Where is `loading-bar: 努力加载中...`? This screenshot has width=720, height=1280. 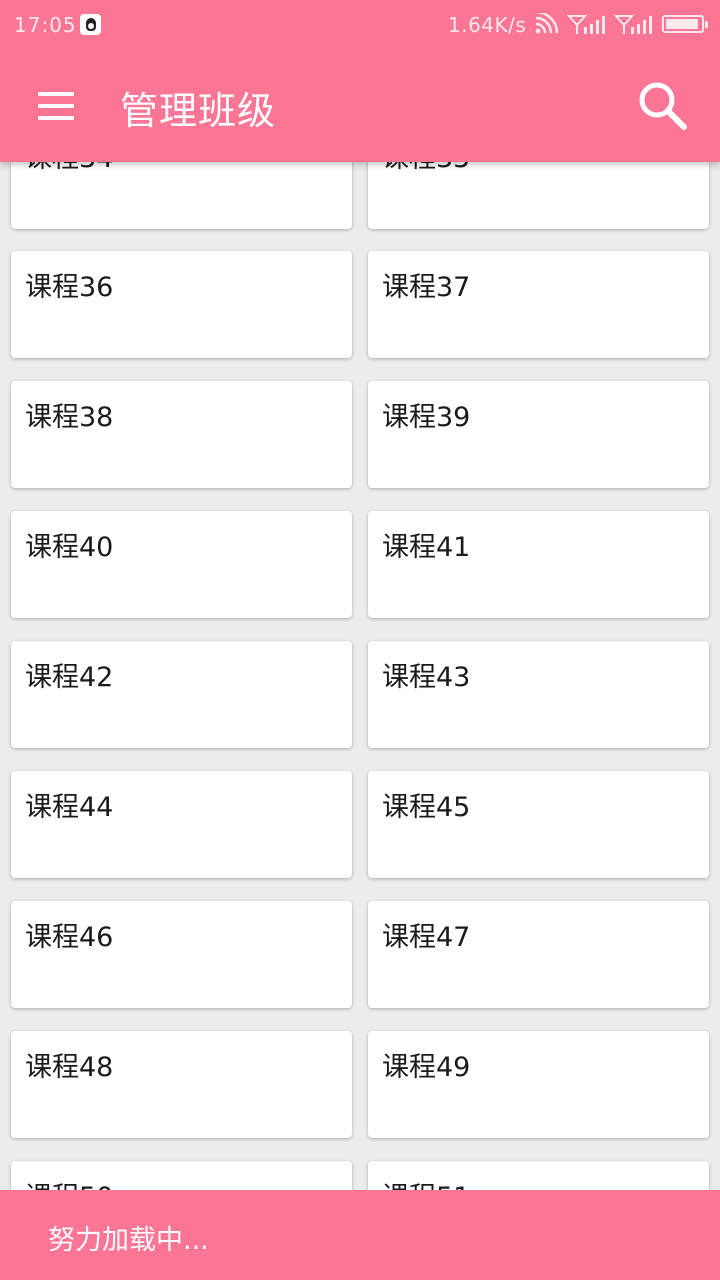
loading-bar: 努力加载中... is located at coordinates (360, 1235).